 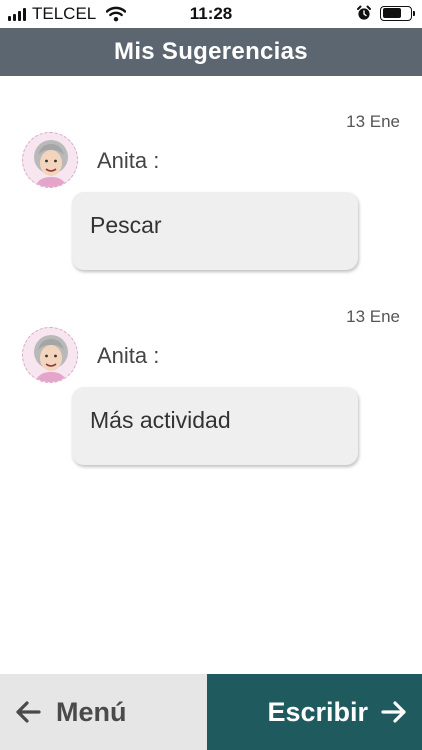 I want to click on page-title: Mis Sugerencias, so click(x=211, y=51).